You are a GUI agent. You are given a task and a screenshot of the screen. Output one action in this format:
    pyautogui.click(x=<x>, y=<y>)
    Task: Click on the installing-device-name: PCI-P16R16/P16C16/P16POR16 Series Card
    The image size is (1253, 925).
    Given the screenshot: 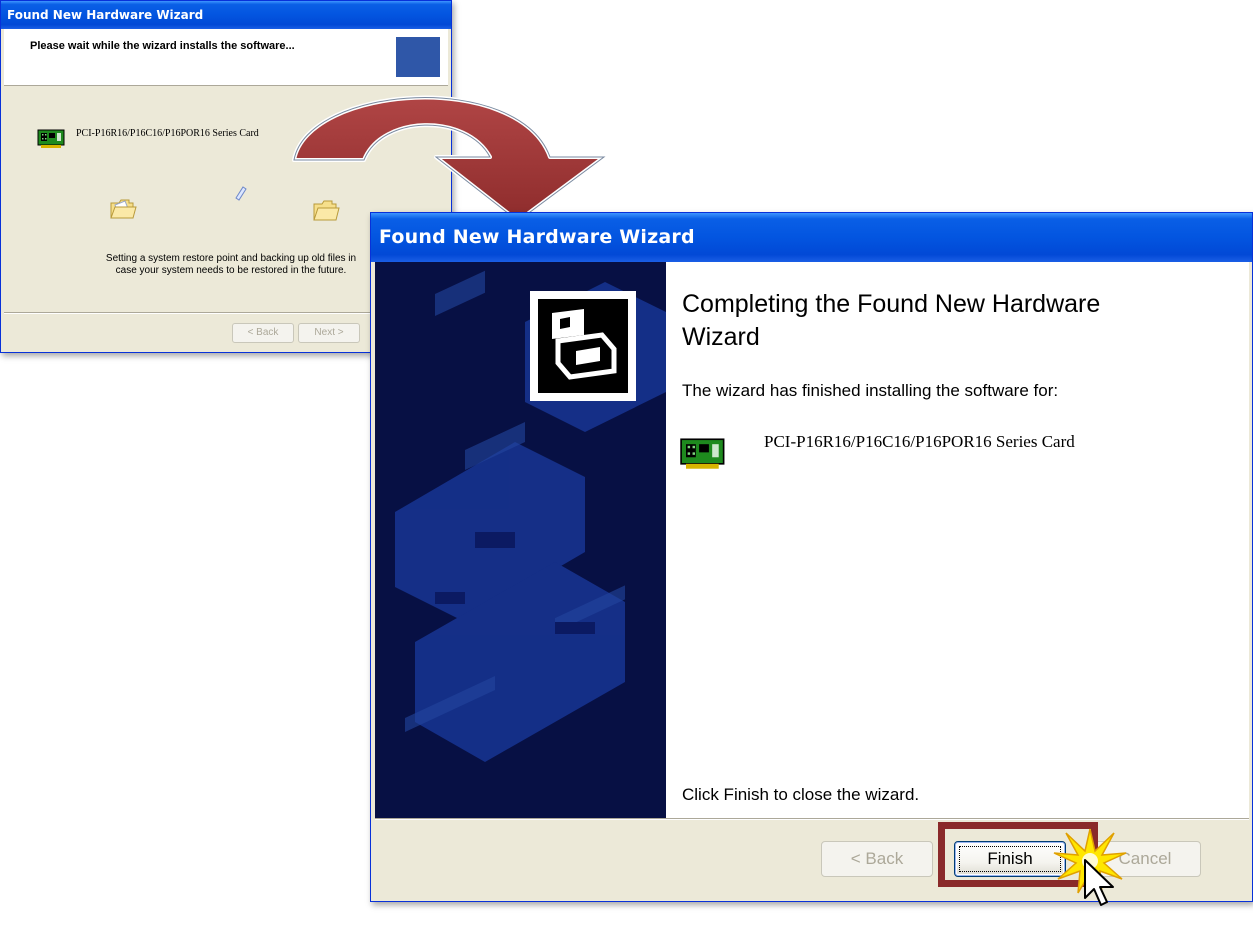 What is the action you would take?
    pyautogui.click(x=167, y=133)
    